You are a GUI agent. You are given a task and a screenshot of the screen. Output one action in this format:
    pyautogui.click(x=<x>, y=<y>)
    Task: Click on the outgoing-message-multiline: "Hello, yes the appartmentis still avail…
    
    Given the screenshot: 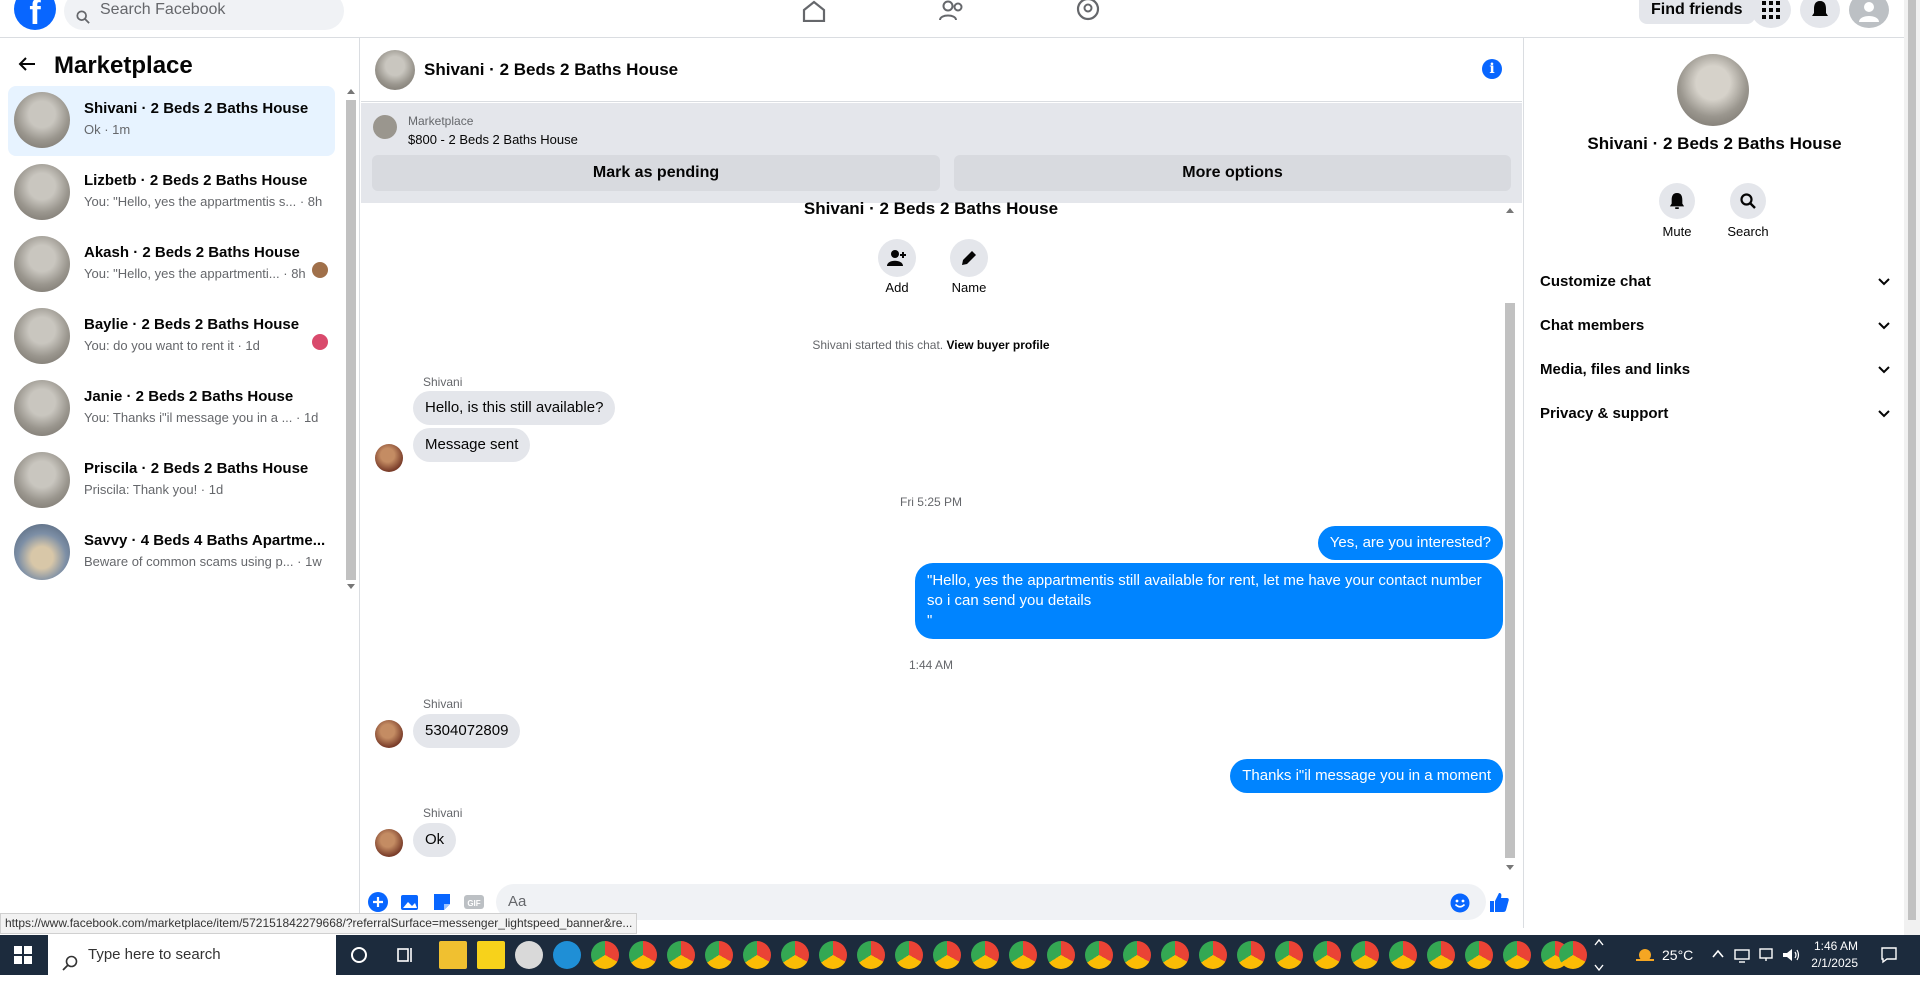 What is the action you would take?
    pyautogui.click(x=1209, y=601)
    